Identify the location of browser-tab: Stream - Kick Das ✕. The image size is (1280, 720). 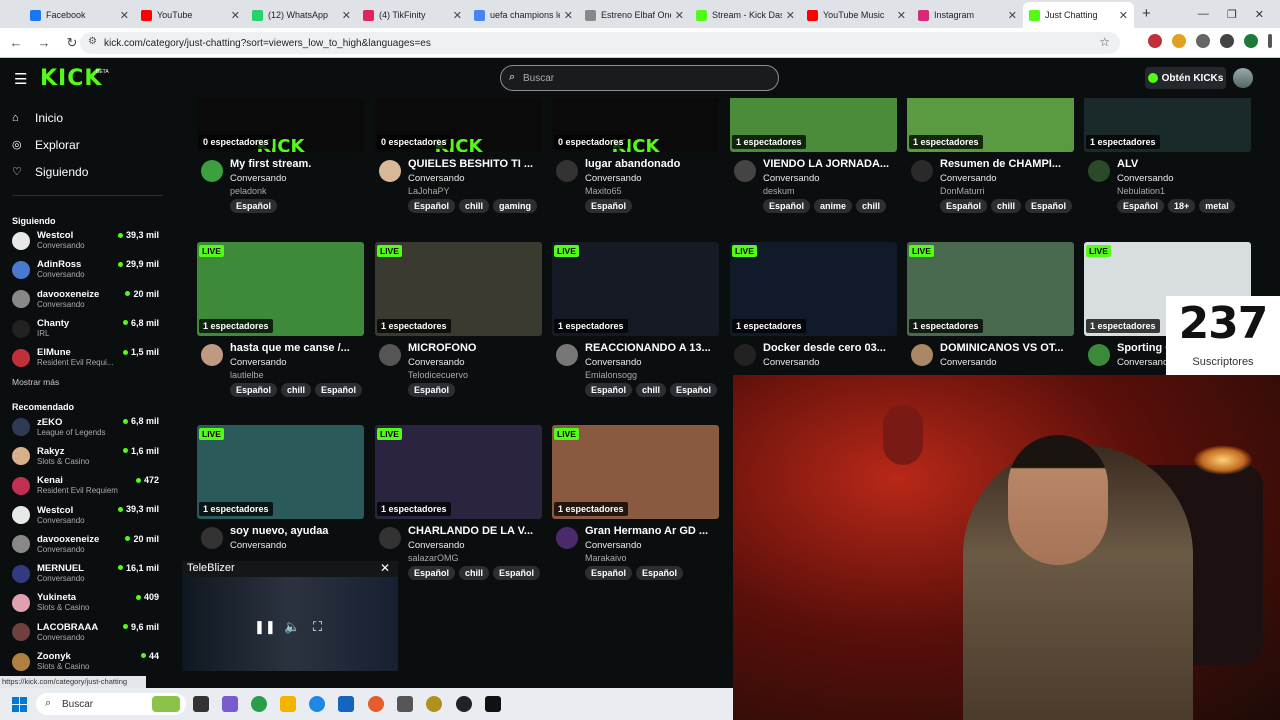
(745, 15).